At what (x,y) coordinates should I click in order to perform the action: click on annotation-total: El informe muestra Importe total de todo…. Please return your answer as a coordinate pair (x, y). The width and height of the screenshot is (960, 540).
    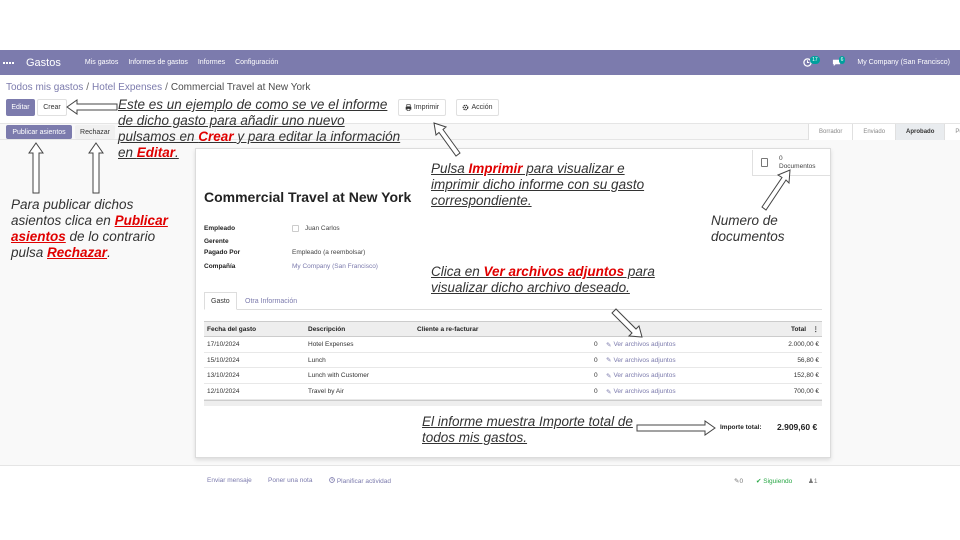
    Looking at the image, I should click on (527, 429).